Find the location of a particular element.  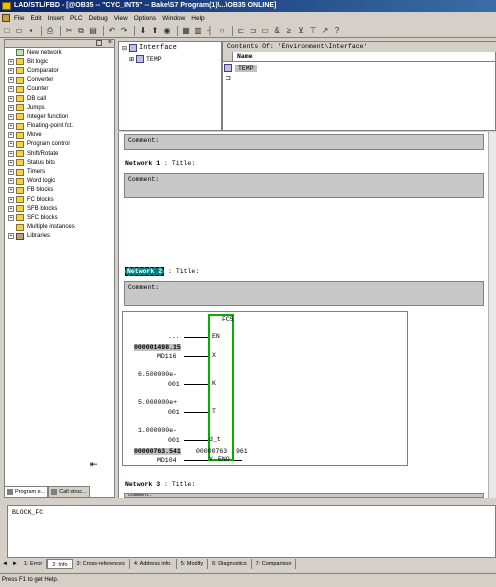

library-item: + Floating-point fct. is located at coordinates (59, 126).